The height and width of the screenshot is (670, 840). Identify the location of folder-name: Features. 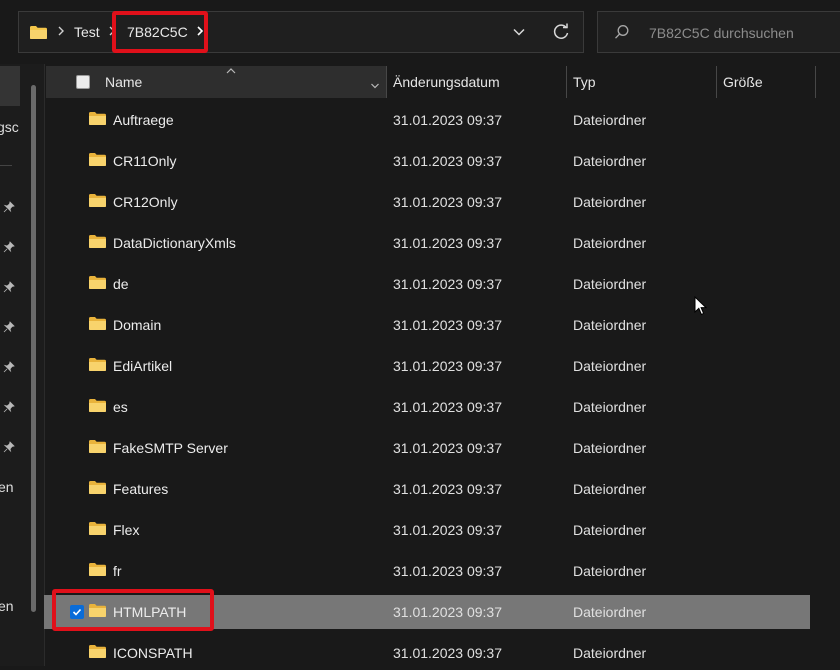
(141, 489).